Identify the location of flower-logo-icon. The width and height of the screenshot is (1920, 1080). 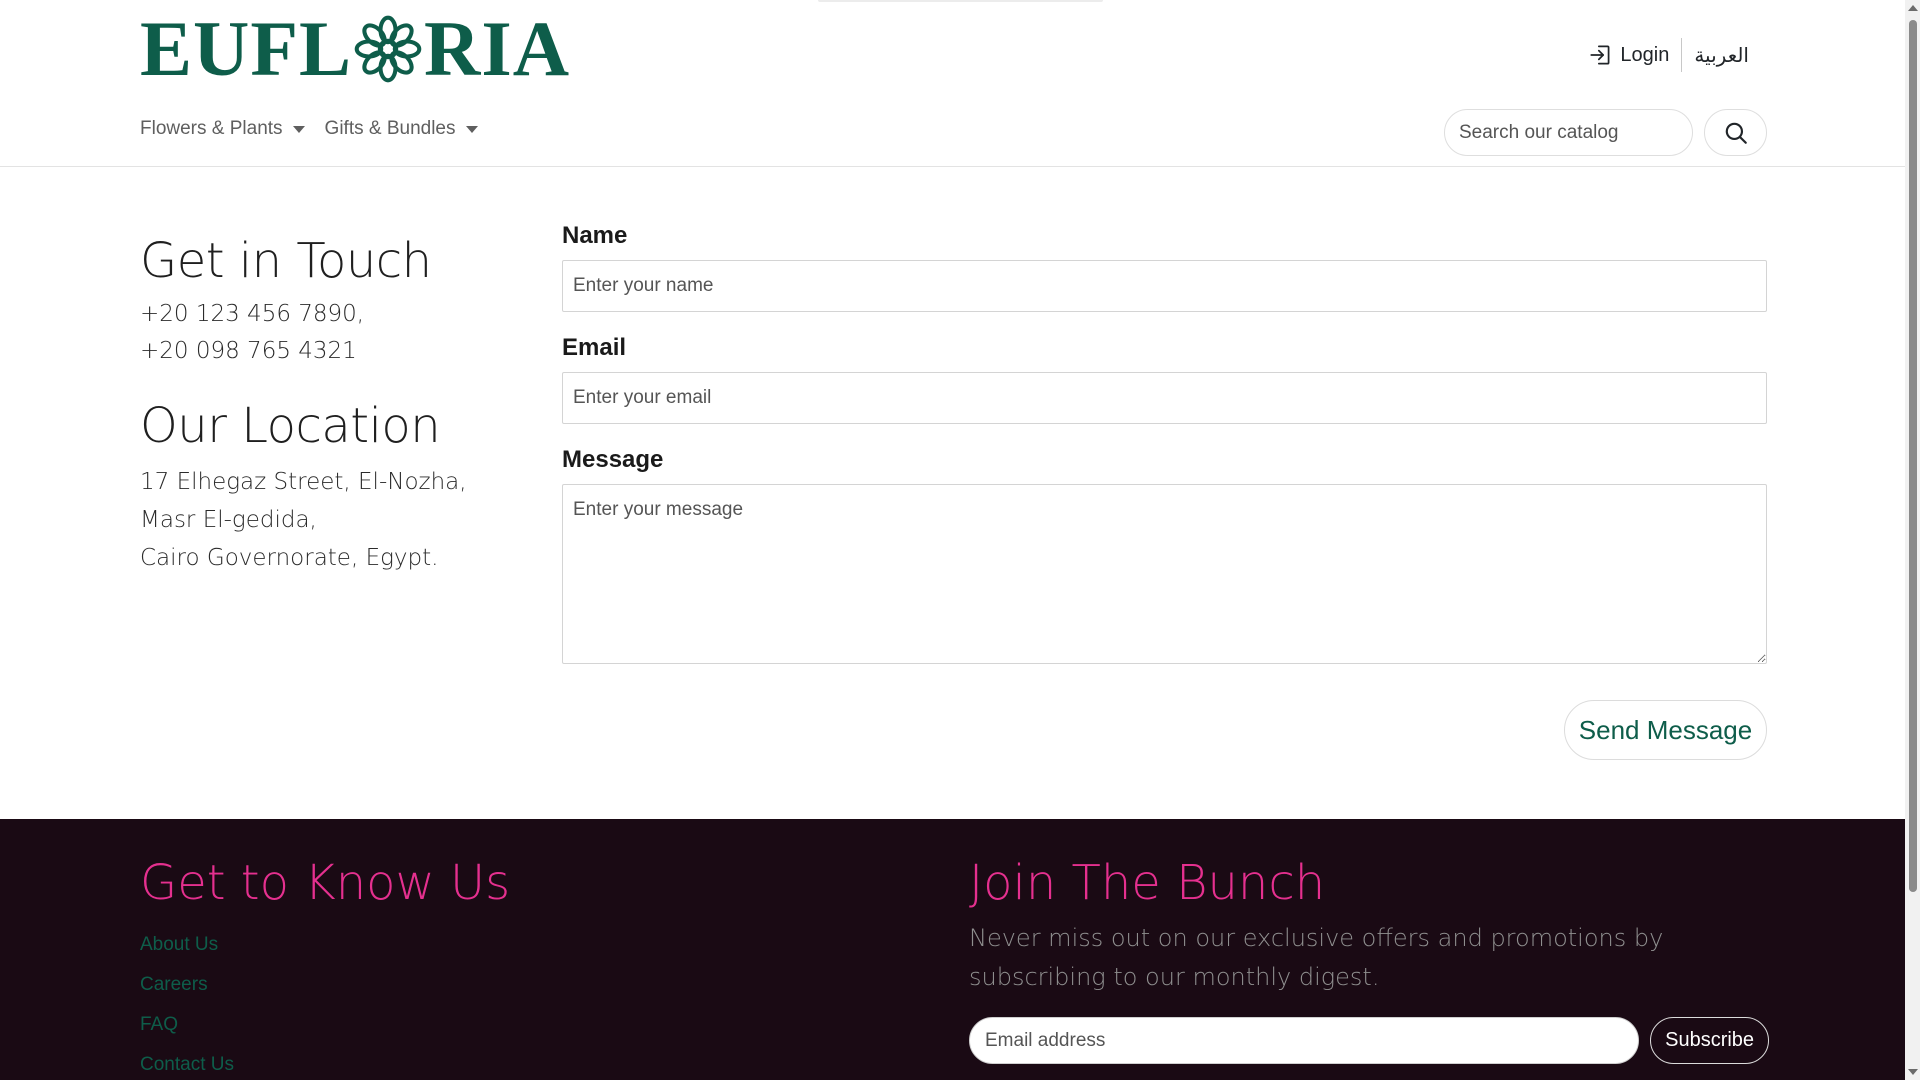
(388, 49).